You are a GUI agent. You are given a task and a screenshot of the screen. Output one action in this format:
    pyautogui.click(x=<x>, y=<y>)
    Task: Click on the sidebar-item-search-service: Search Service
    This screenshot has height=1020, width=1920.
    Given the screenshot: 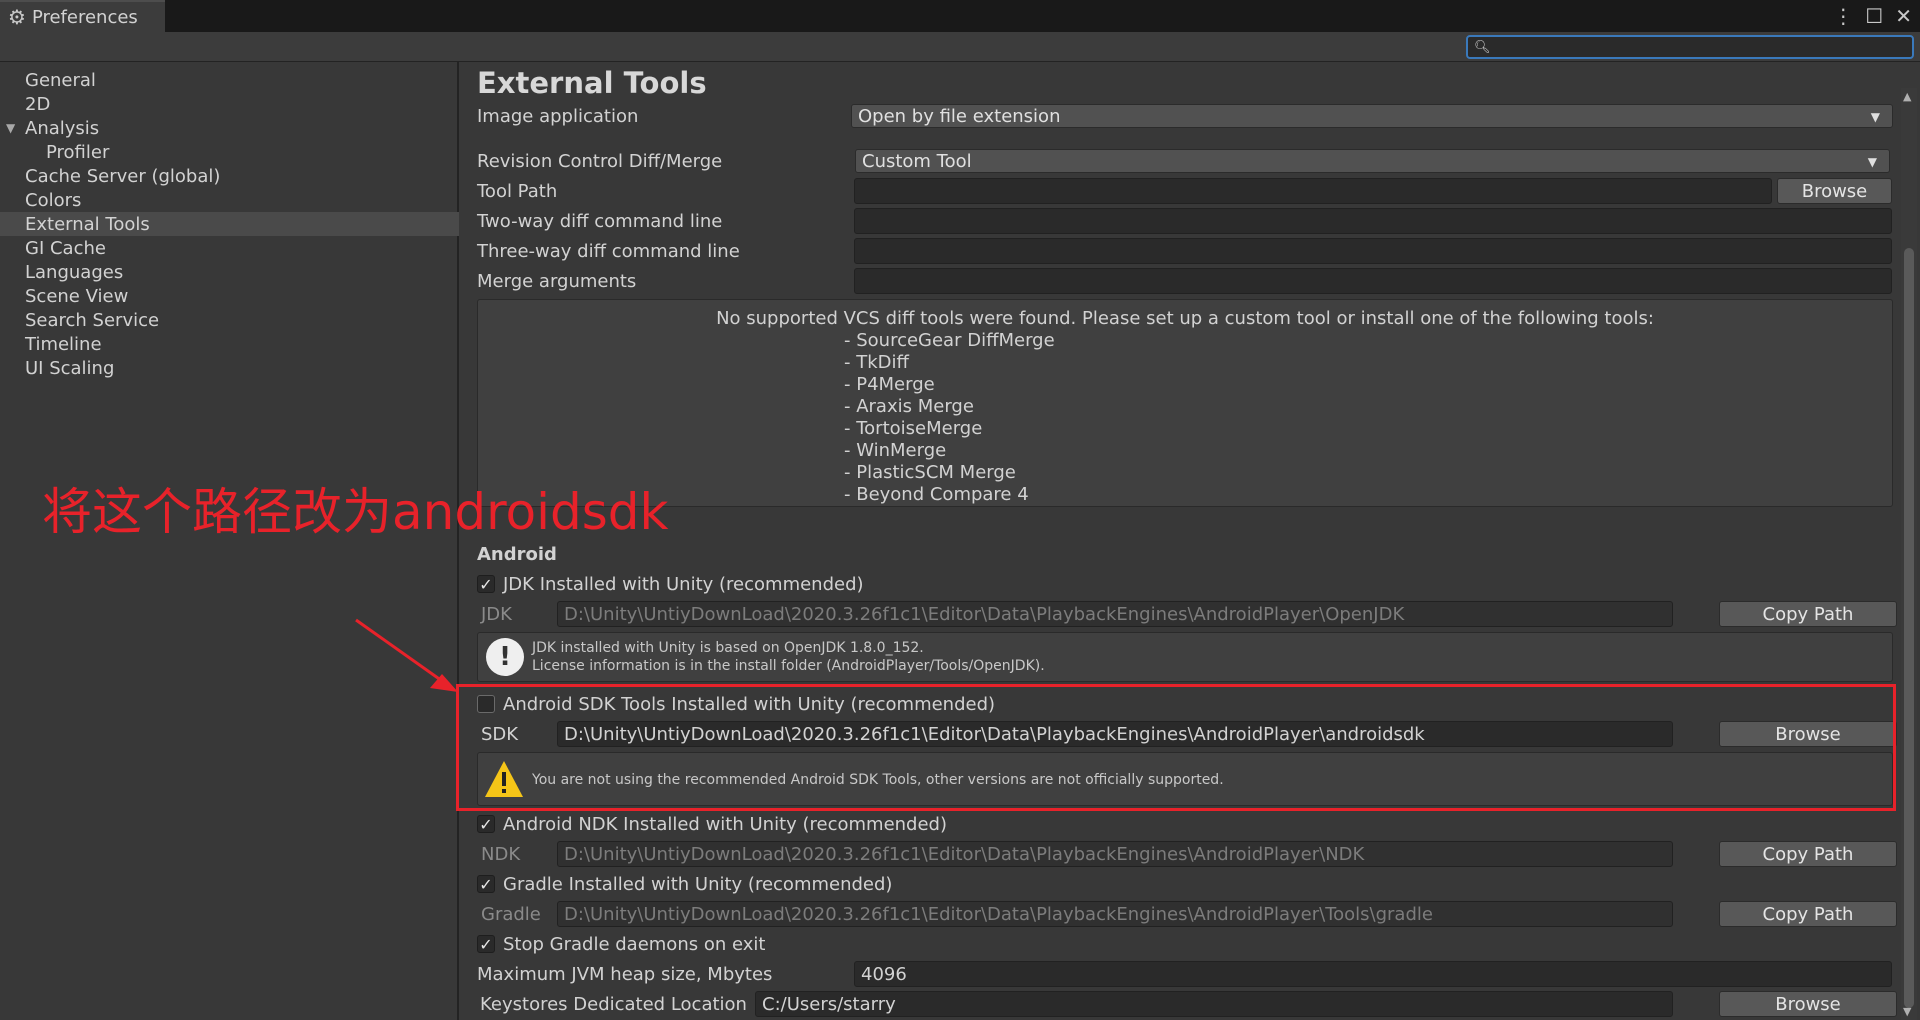 What is the action you would take?
    pyautogui.click(x=229, y=320)
    